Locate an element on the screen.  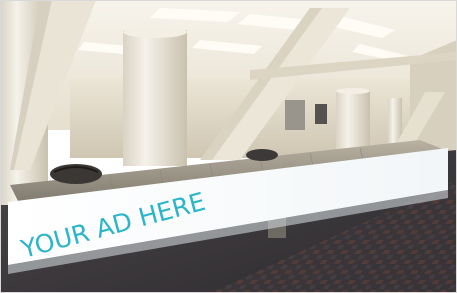
center-column is located at coordinates (155, 98).